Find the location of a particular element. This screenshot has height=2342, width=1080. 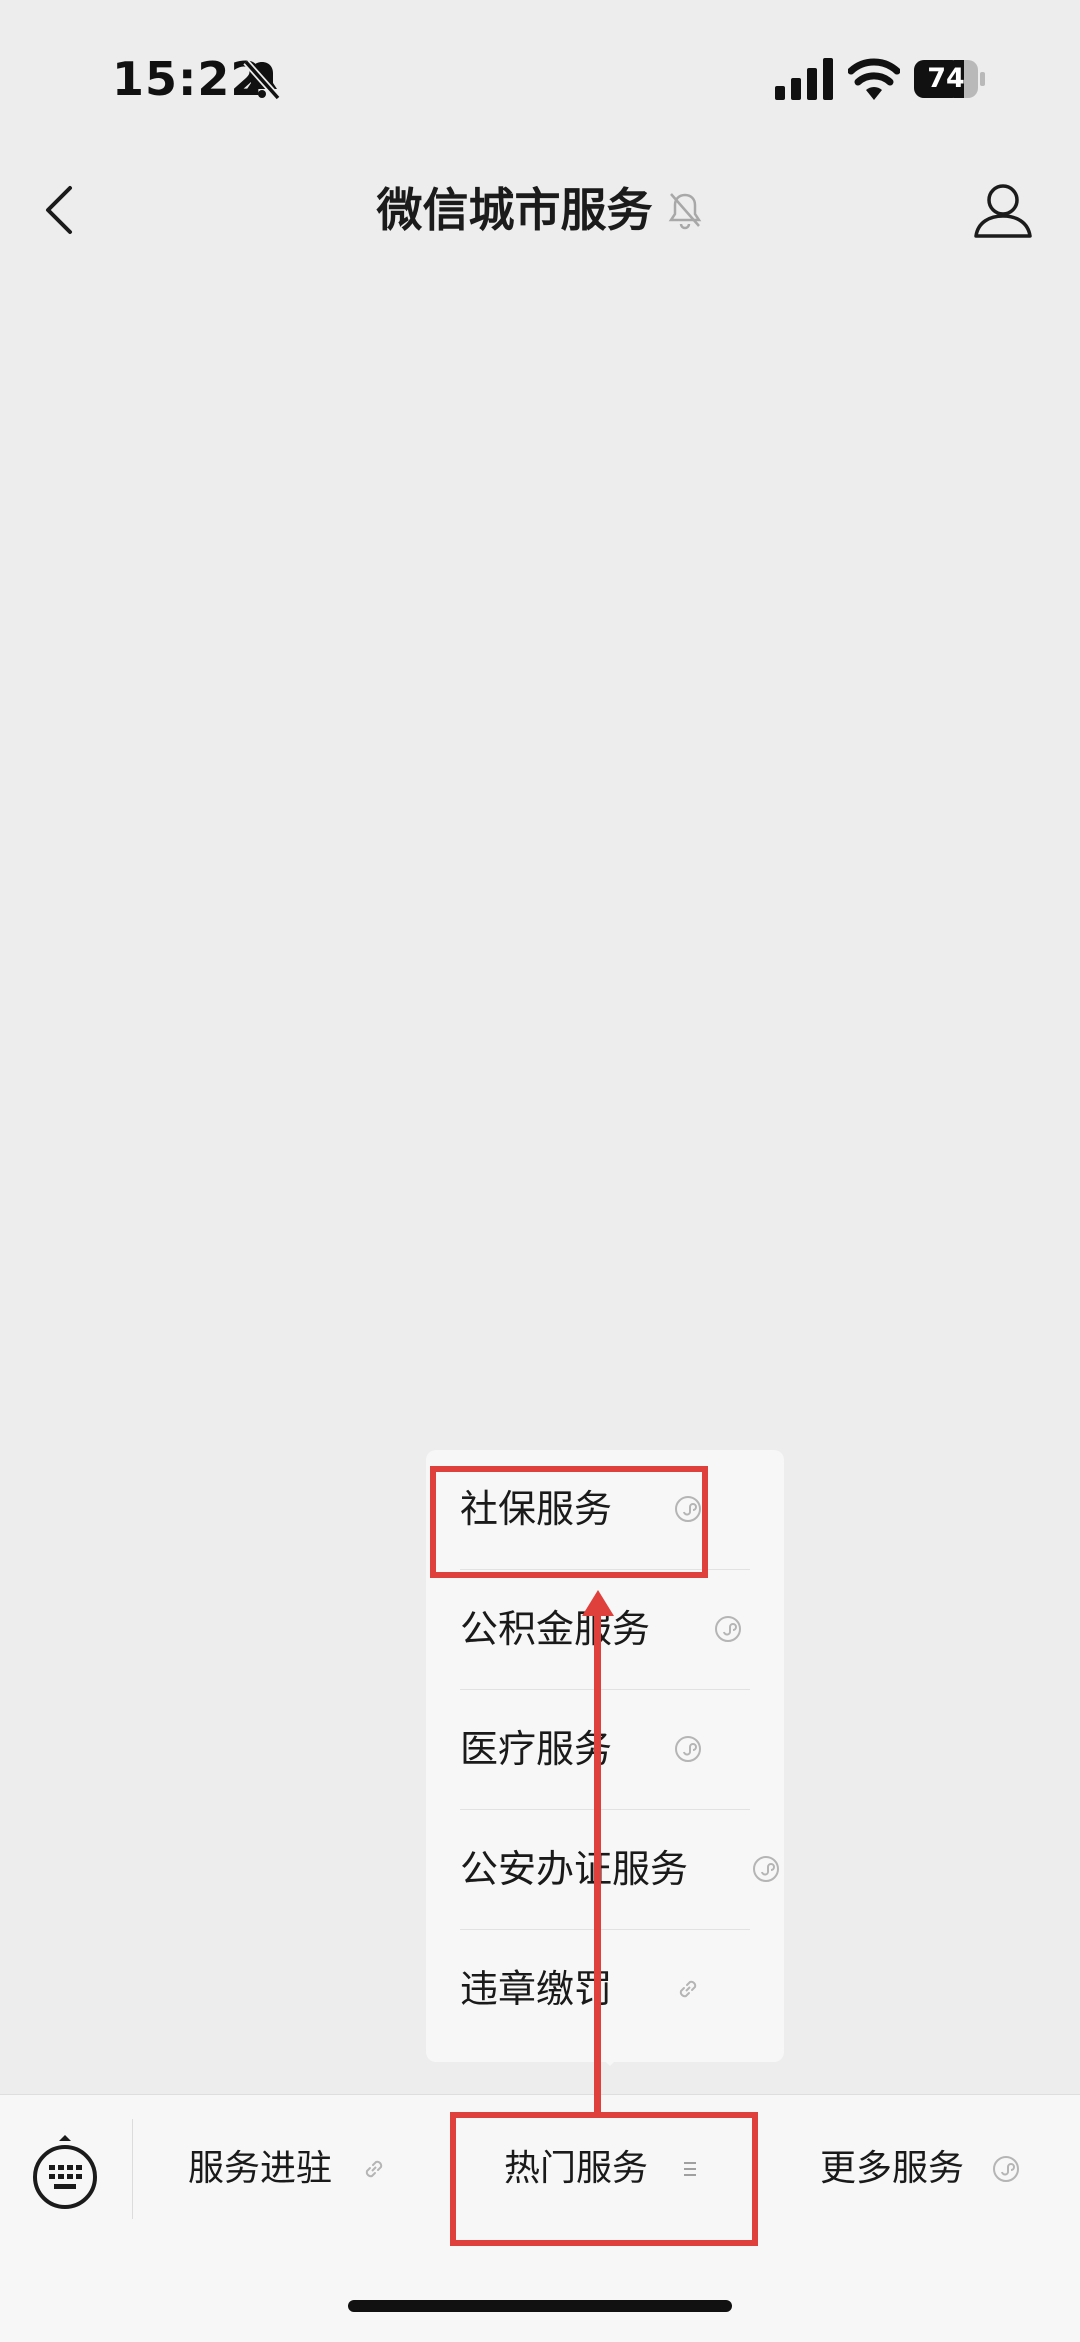

tab-label: 服务进驻 is located at coordinates (260, 2168).